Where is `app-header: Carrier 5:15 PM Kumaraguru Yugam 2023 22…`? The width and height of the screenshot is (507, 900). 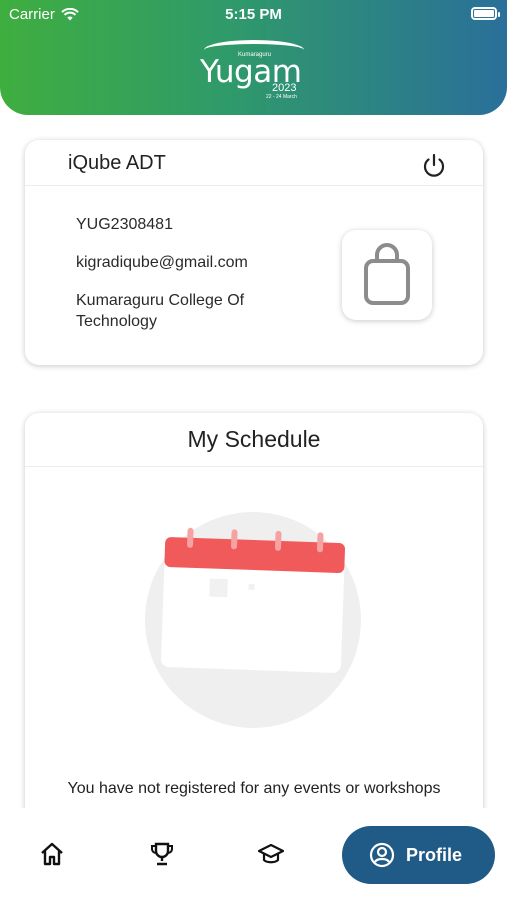 app-header: Carrier 5:15 PM Kumaraguru Yugam 2023 22… is located at coordinates (253, 57).